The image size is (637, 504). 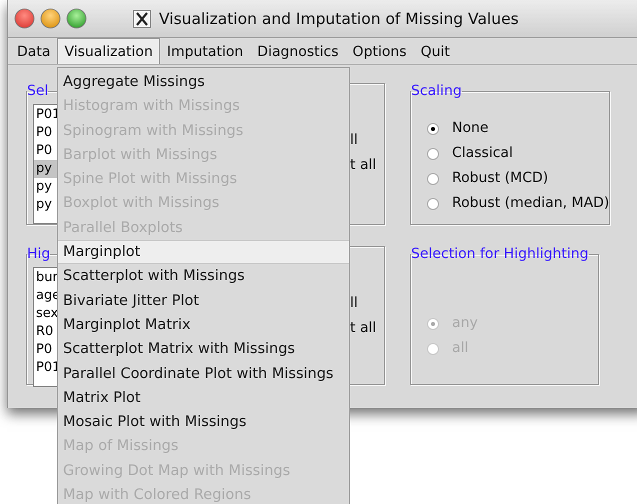 I want to click on radio-label: Classical, so click(x=482, y=153).